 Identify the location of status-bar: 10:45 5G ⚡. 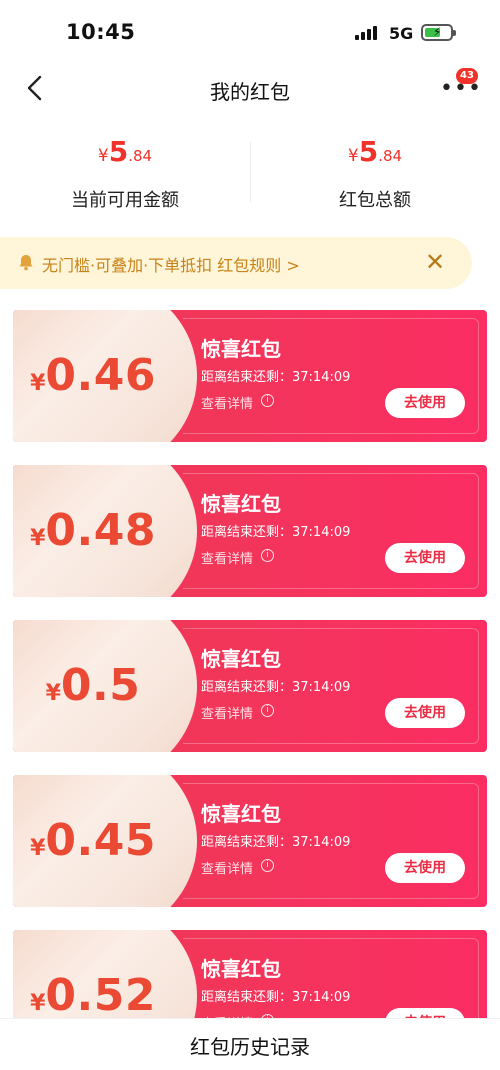
(250, 31).